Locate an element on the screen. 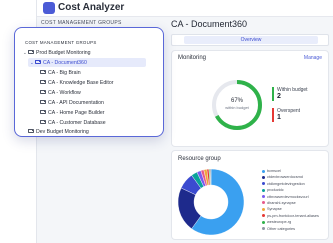 This screenshot has height=243, width=333. app-header: Cost Analyzer is located at coordinates (185, 8).